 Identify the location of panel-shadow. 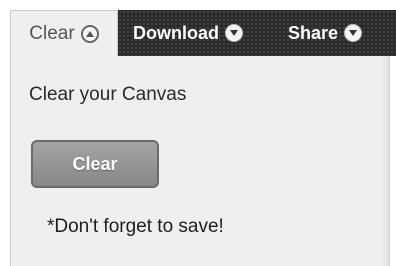
(385, 161).